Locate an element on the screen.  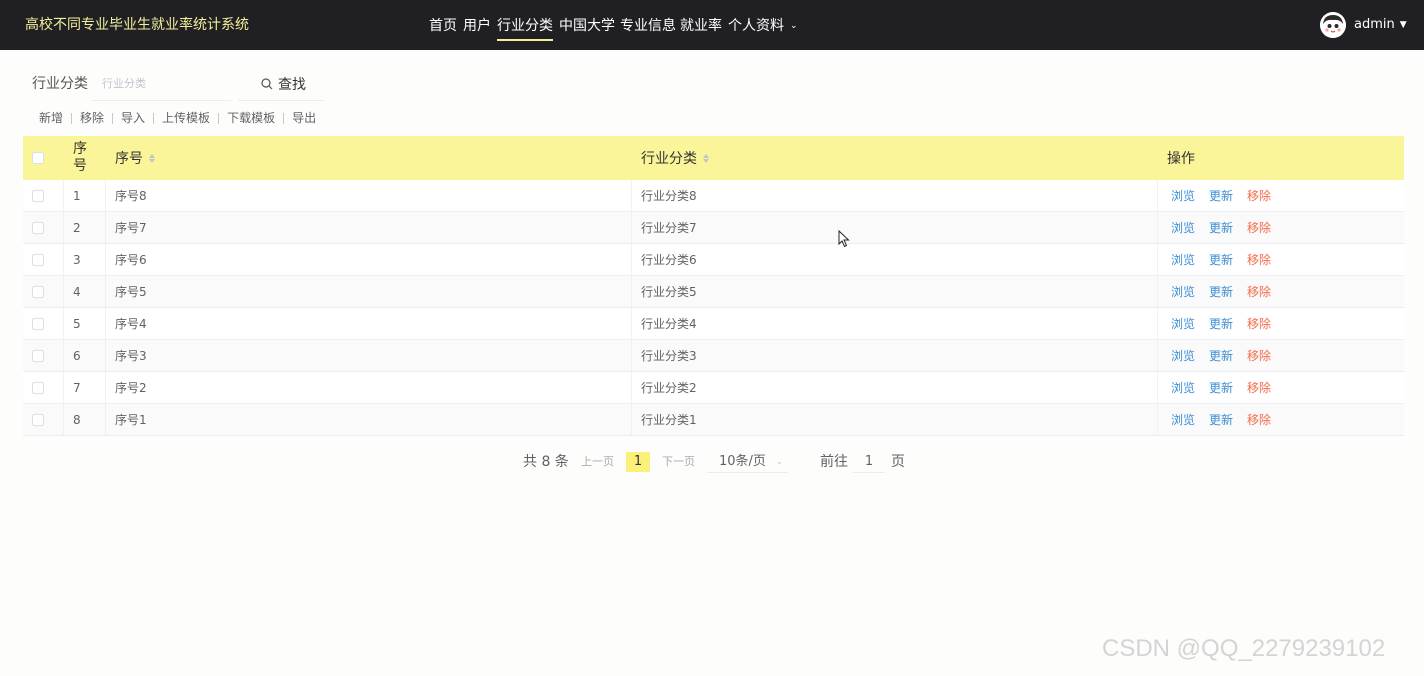
header-category: 行业分类 is located at coordinates (895, 158).